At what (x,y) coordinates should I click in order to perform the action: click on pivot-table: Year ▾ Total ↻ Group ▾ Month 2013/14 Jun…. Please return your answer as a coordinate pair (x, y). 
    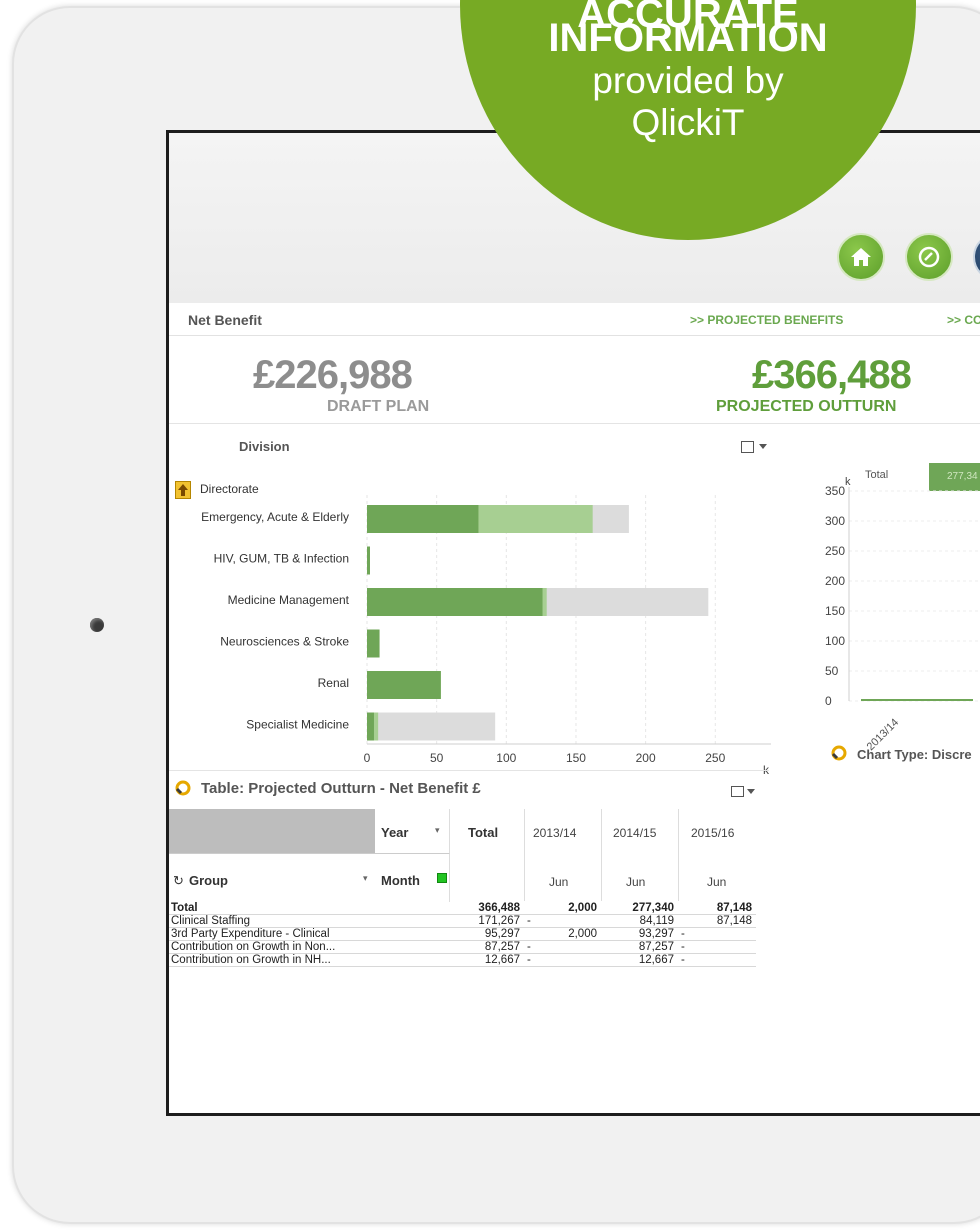
    Looking at the image, I should click on (462, 907).